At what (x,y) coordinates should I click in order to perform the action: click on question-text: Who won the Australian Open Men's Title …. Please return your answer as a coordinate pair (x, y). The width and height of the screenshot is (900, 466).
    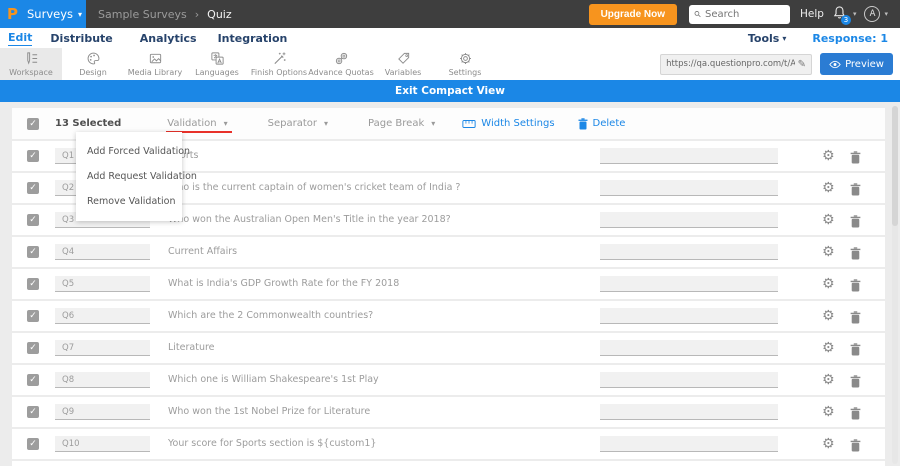
    Looking at the image, I should click on (309, 219).